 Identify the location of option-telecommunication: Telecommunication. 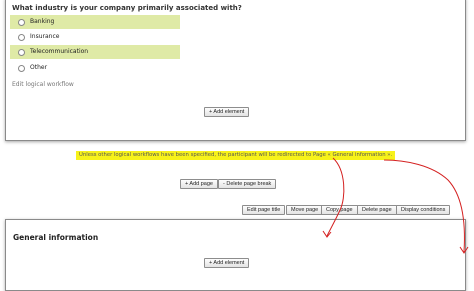
(95, 52).